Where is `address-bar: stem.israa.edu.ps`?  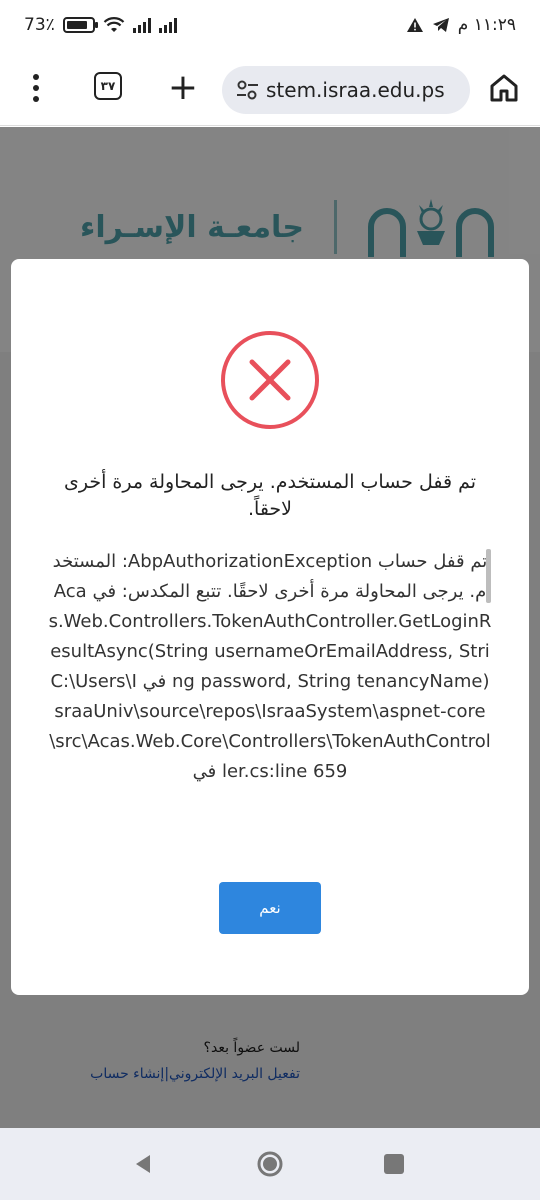
address-bar: stem.israa.edu.ps is located at coordinates (346, 90).